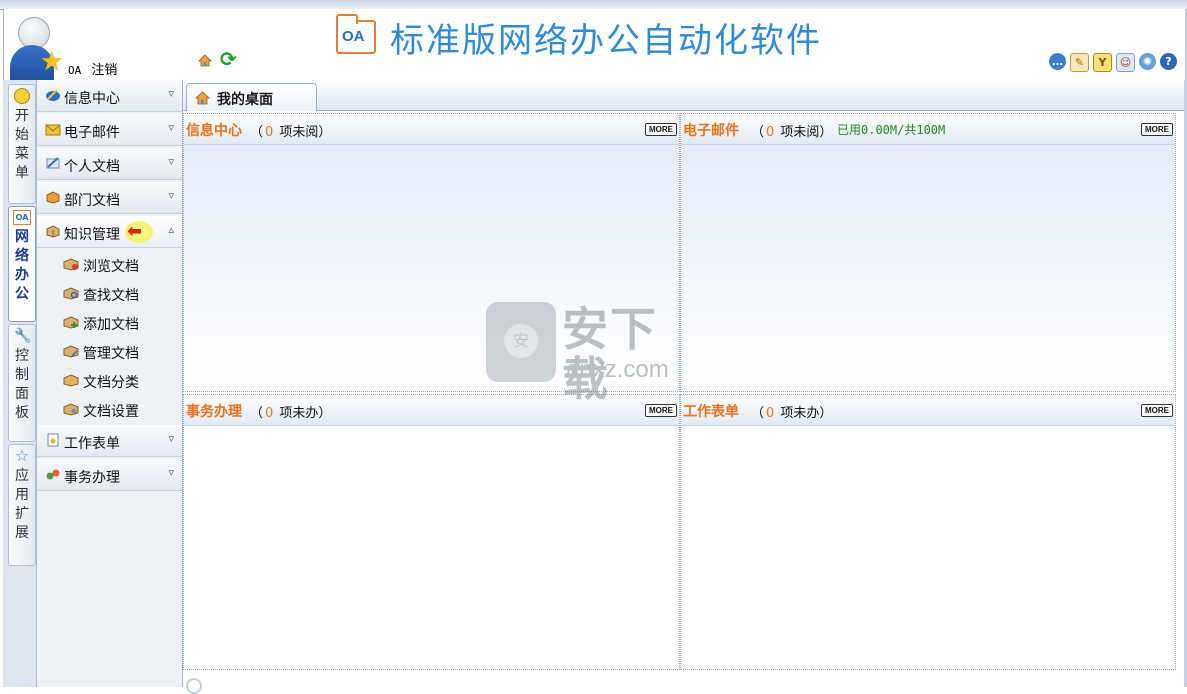 Image resolution: width=1187 pixels, height=694 pixels. I want to click on sidebar-menu-email: 电子邮件 ▿, so click(109, 130).